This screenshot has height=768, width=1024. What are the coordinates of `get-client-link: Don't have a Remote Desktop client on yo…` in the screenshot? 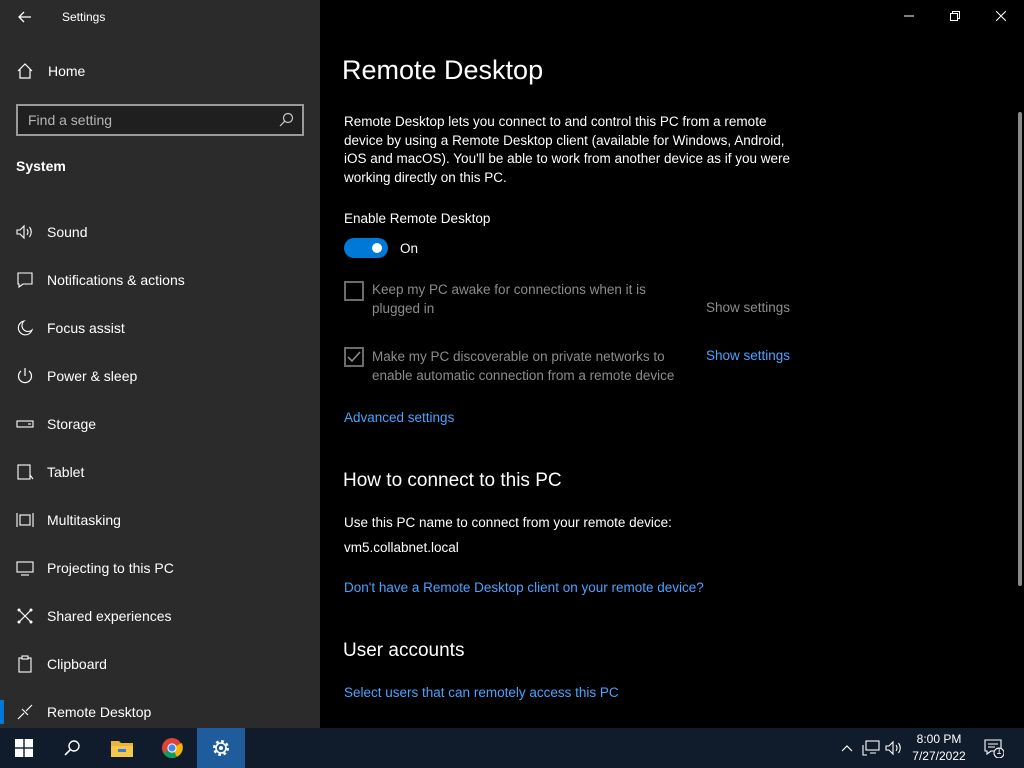 It's located at (524, 587).